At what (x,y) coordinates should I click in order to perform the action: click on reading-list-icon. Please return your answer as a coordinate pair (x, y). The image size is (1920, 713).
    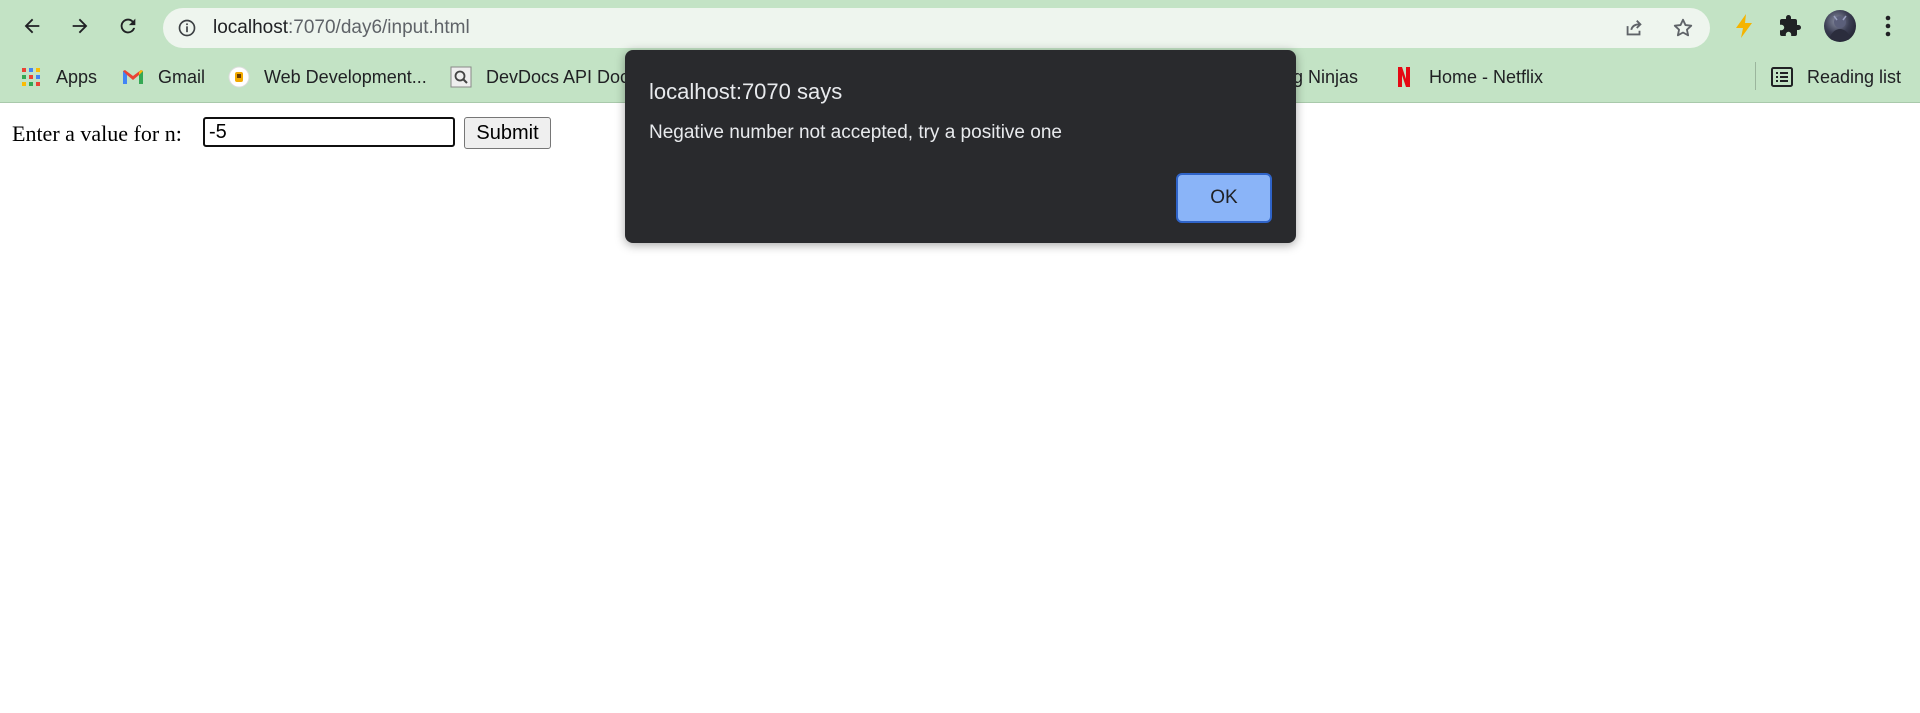
    Looking at the image, I should click on (1782, 77).